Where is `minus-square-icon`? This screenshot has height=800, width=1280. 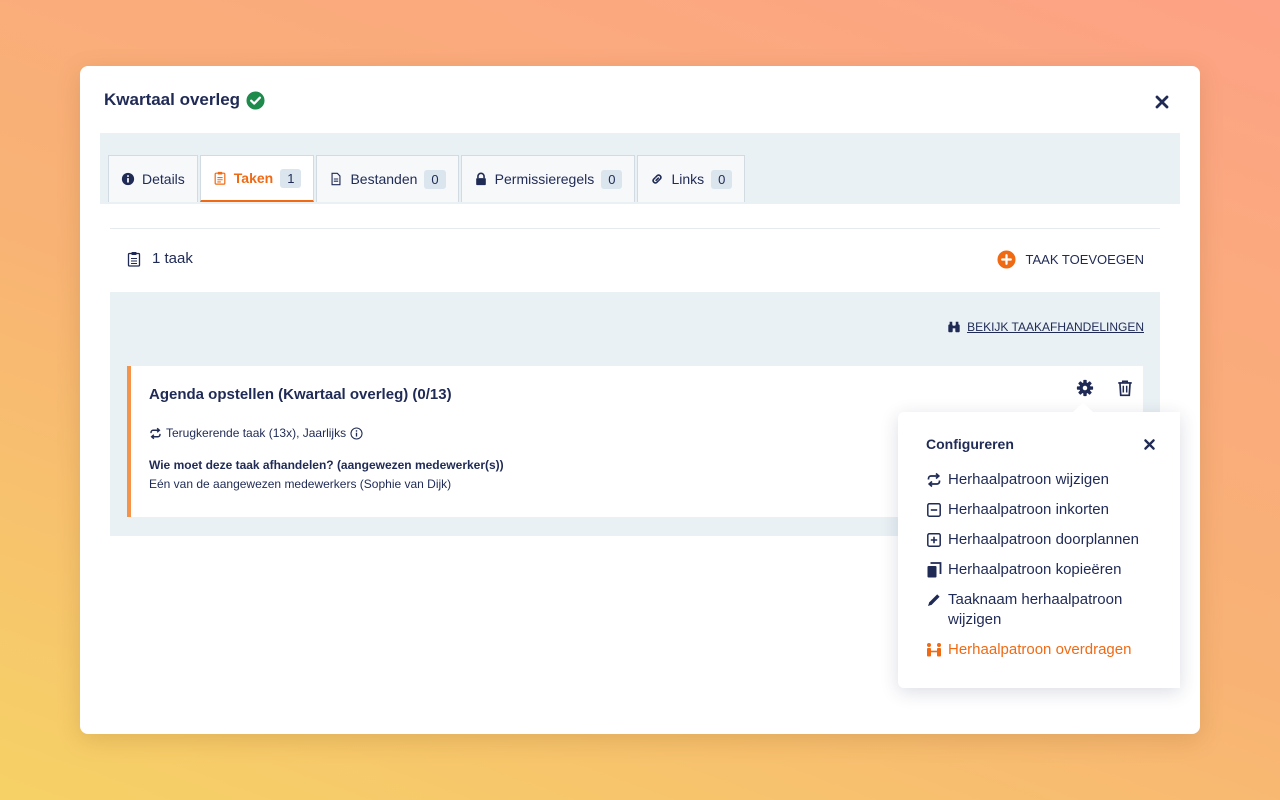 minus-square-icon is located at coordinates (934, 510).